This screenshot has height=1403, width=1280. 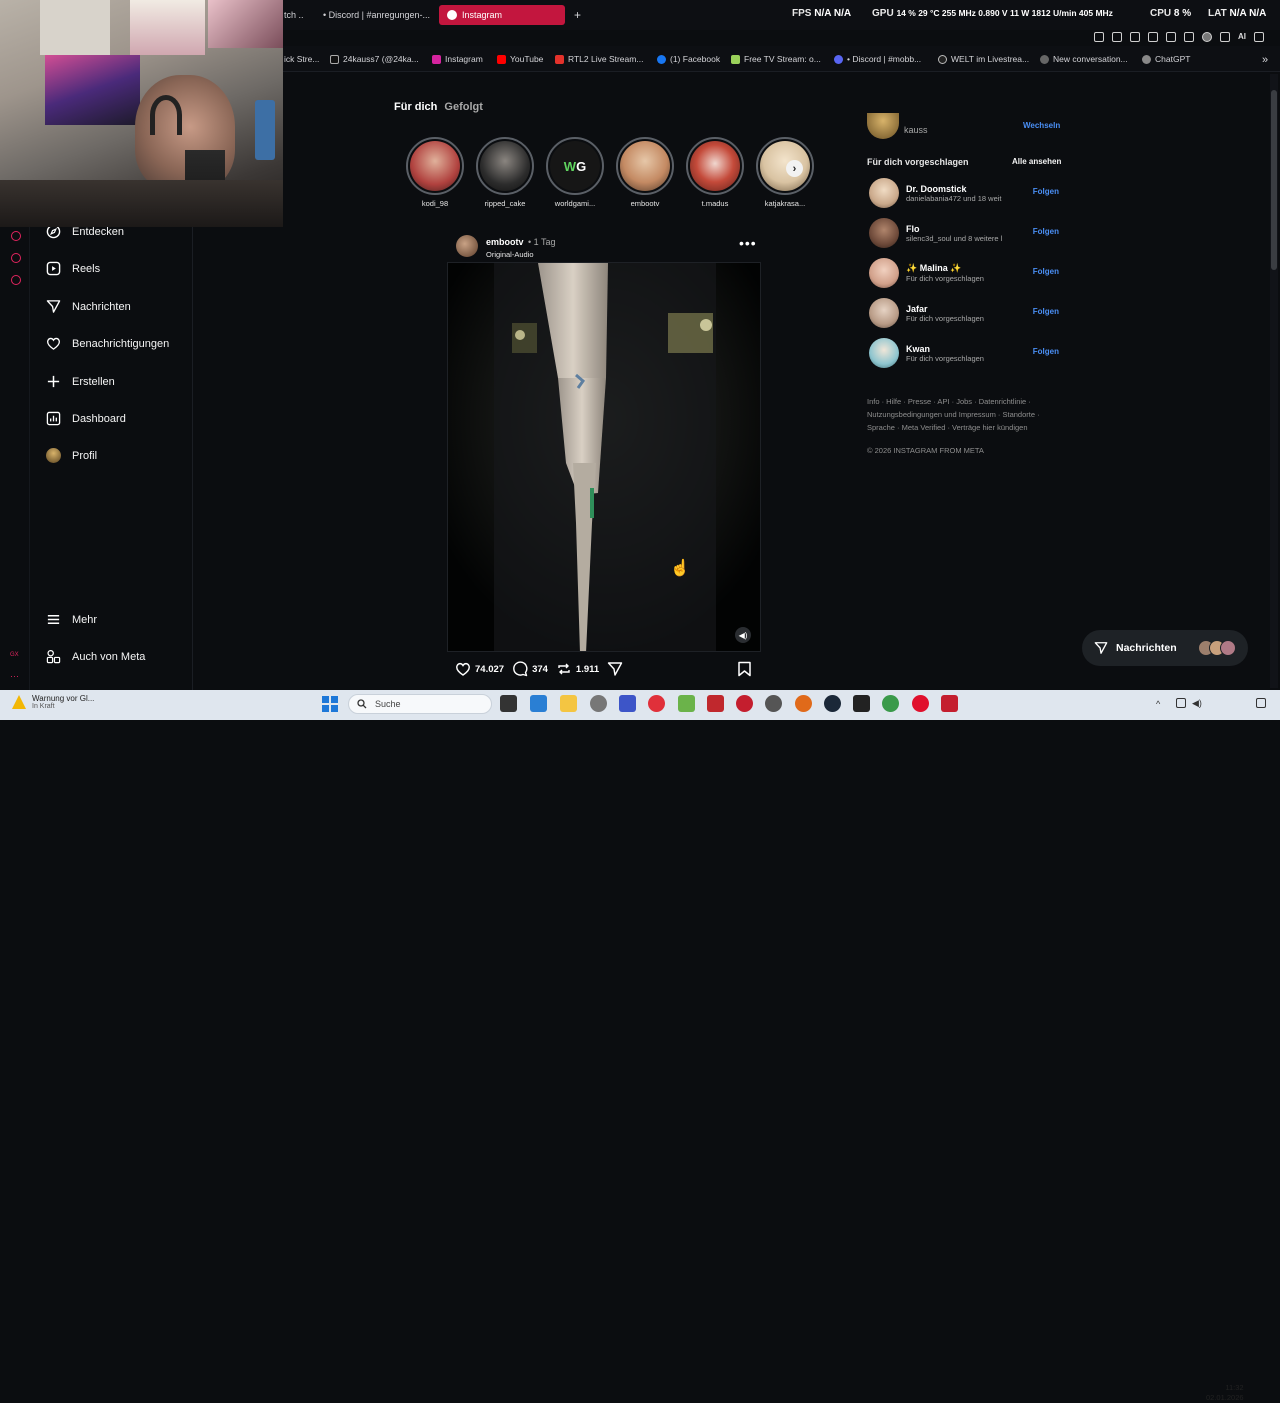 I want to click on nav-also-from-meta: Auch von Meta, so click(x=95, y=656).